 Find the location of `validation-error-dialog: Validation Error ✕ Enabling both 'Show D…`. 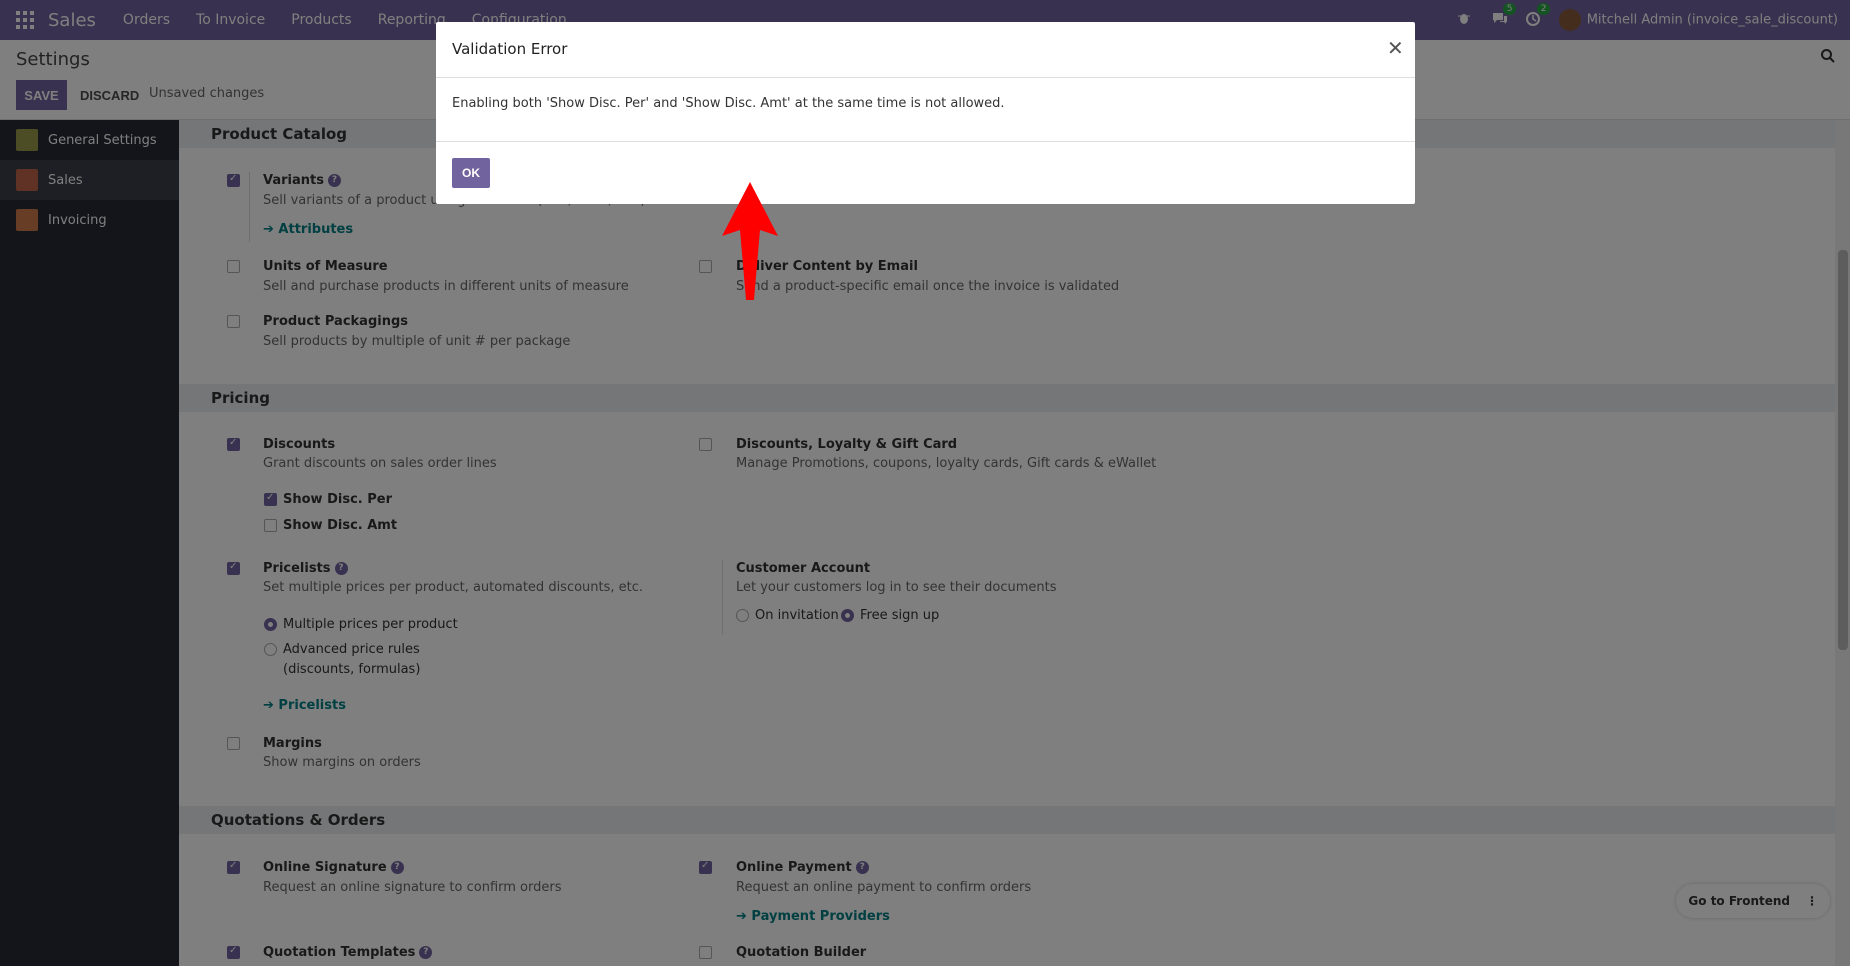

validation-error-dialog: Validation Error ✕ Enabling both 'Show D… is located at coordinates (925, 113).